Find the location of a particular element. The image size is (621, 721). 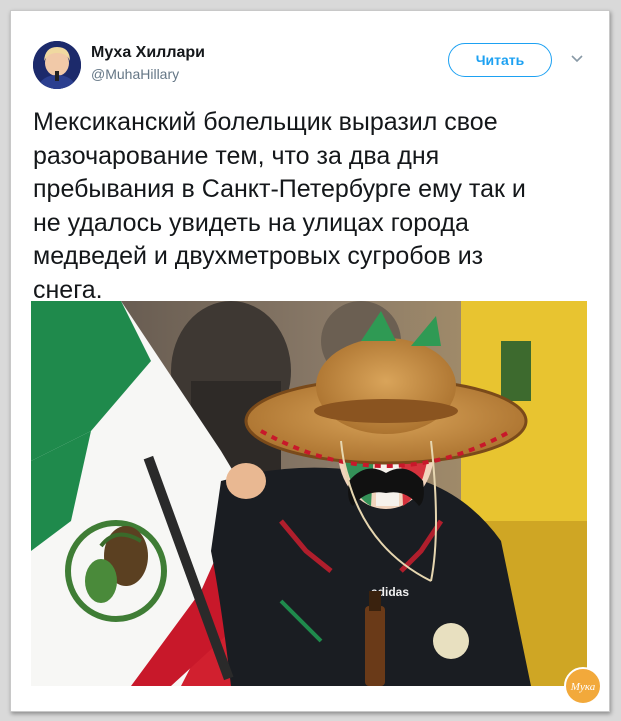

chevron-down-icon is located at coordinates (577, 59).